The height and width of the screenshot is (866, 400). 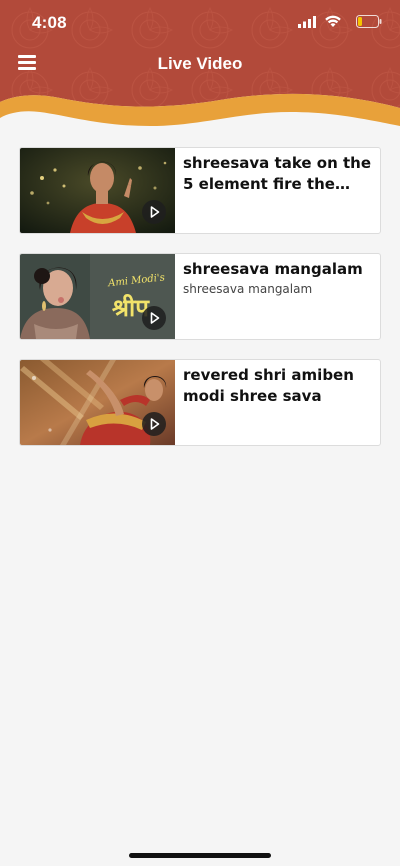 What do you see at coordinates (273, 269) in the screenshot?
I see `video-title: shreesava mangalam` at bounding box center [273, 269].